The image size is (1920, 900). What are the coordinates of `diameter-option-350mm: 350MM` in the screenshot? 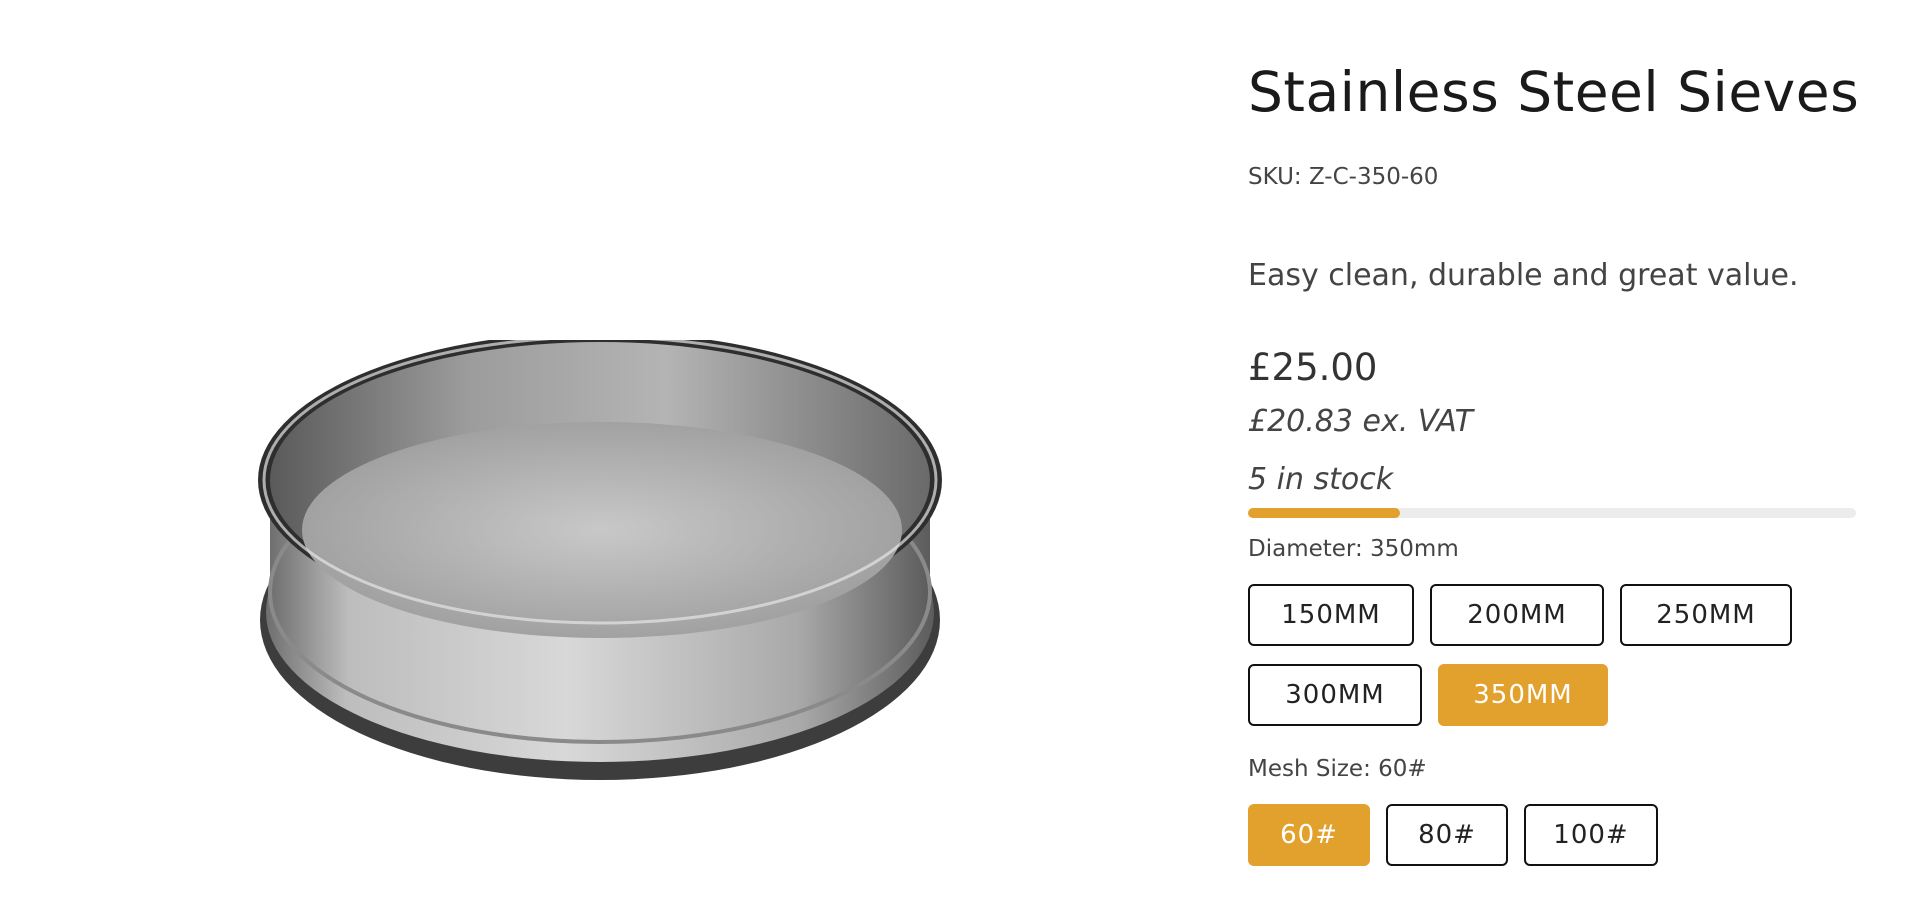 It's located at (1523, 695).